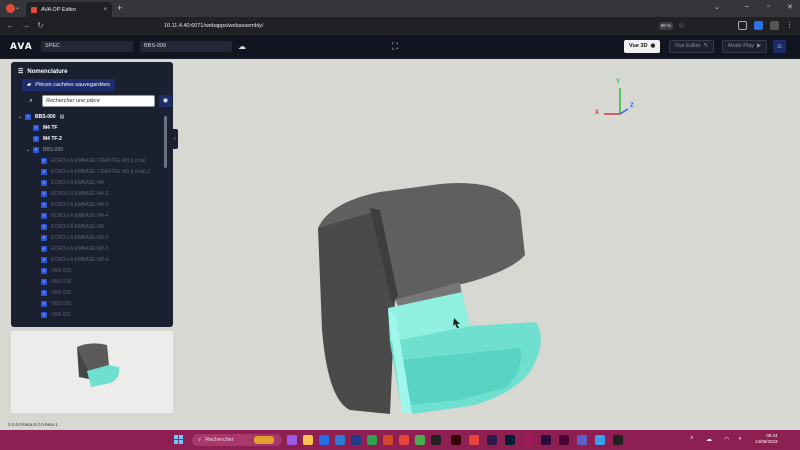 This screenshot has width=800, height=450. What do you see at coordinates (40, 25) in the screenshot?
I see `reload-icon: ↻` at bounding box center [40, 25].